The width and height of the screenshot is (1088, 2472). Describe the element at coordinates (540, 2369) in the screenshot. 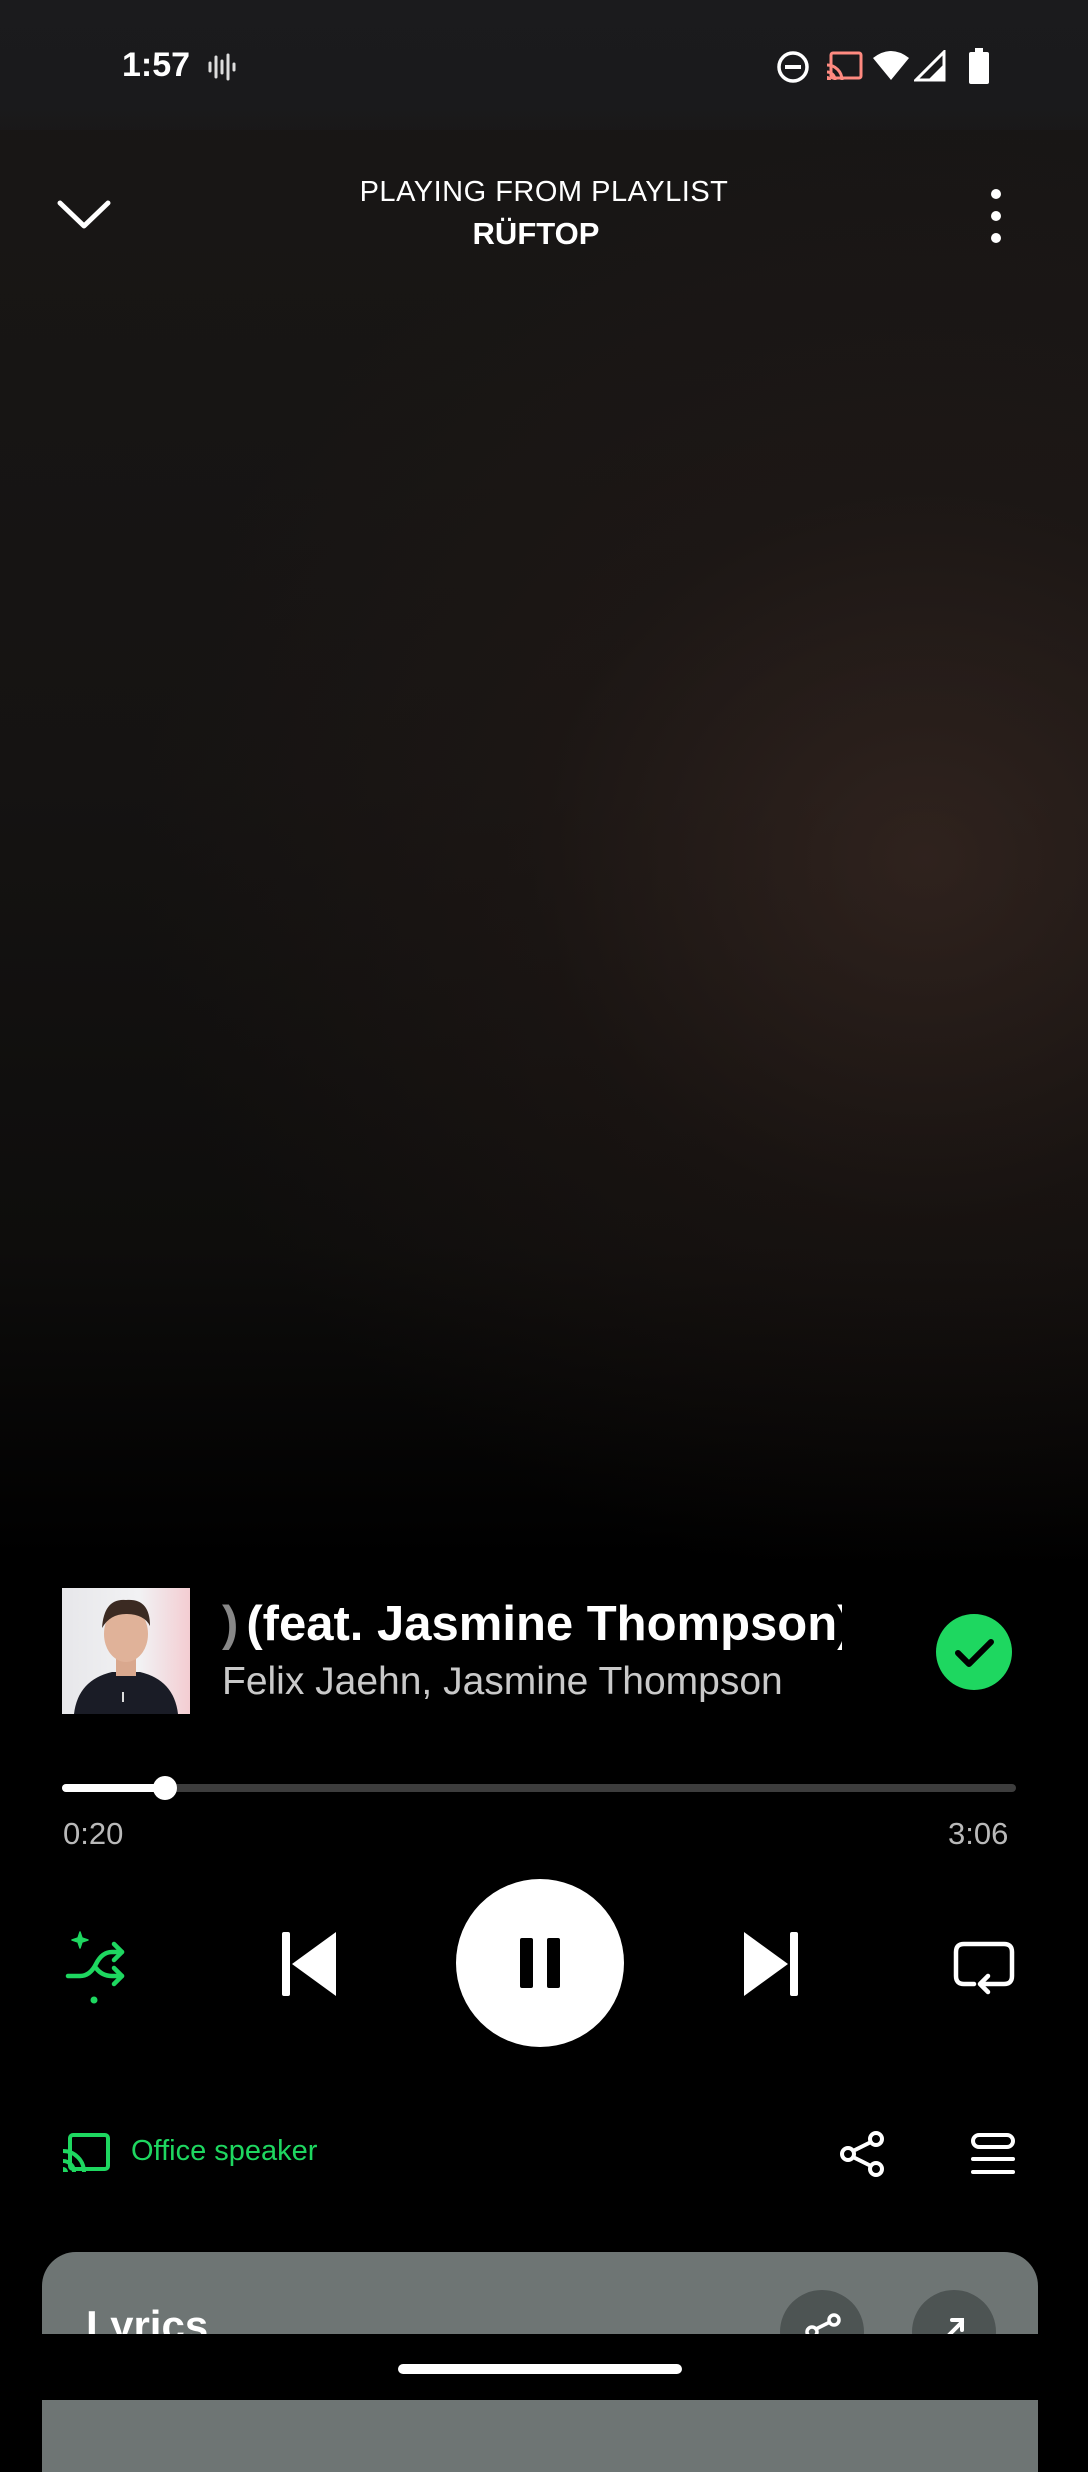

I see `home-indicator` at that location.